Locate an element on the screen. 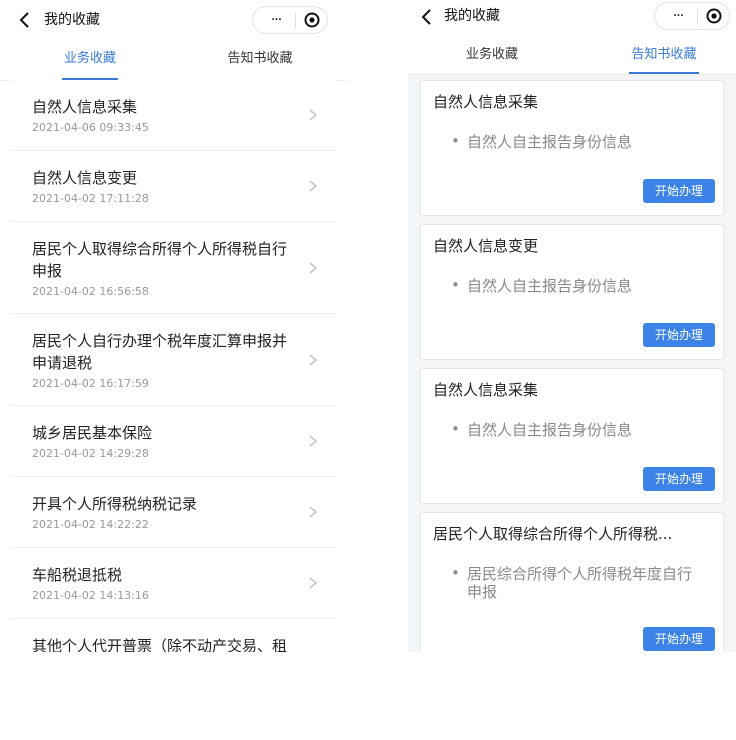 This screenshot has width=736, height=740. card-description: 居民综合所得个人所得税年度自行申报 is located at coordinates (580, 583).